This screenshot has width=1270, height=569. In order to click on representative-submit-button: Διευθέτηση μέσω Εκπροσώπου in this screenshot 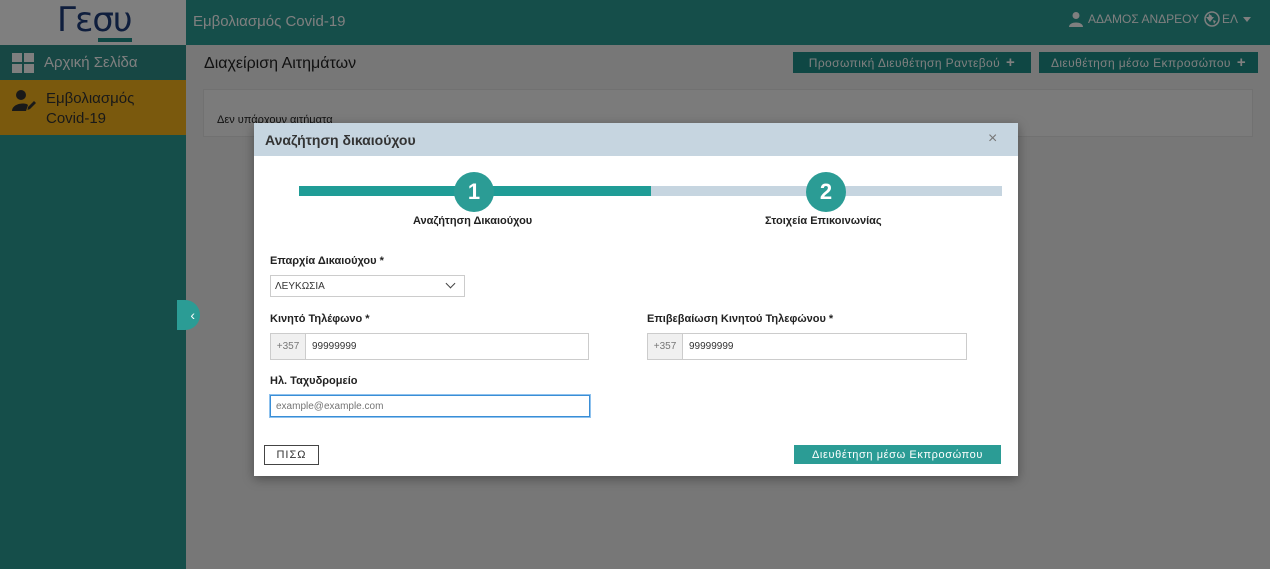, I will do `click(897, 454)`.